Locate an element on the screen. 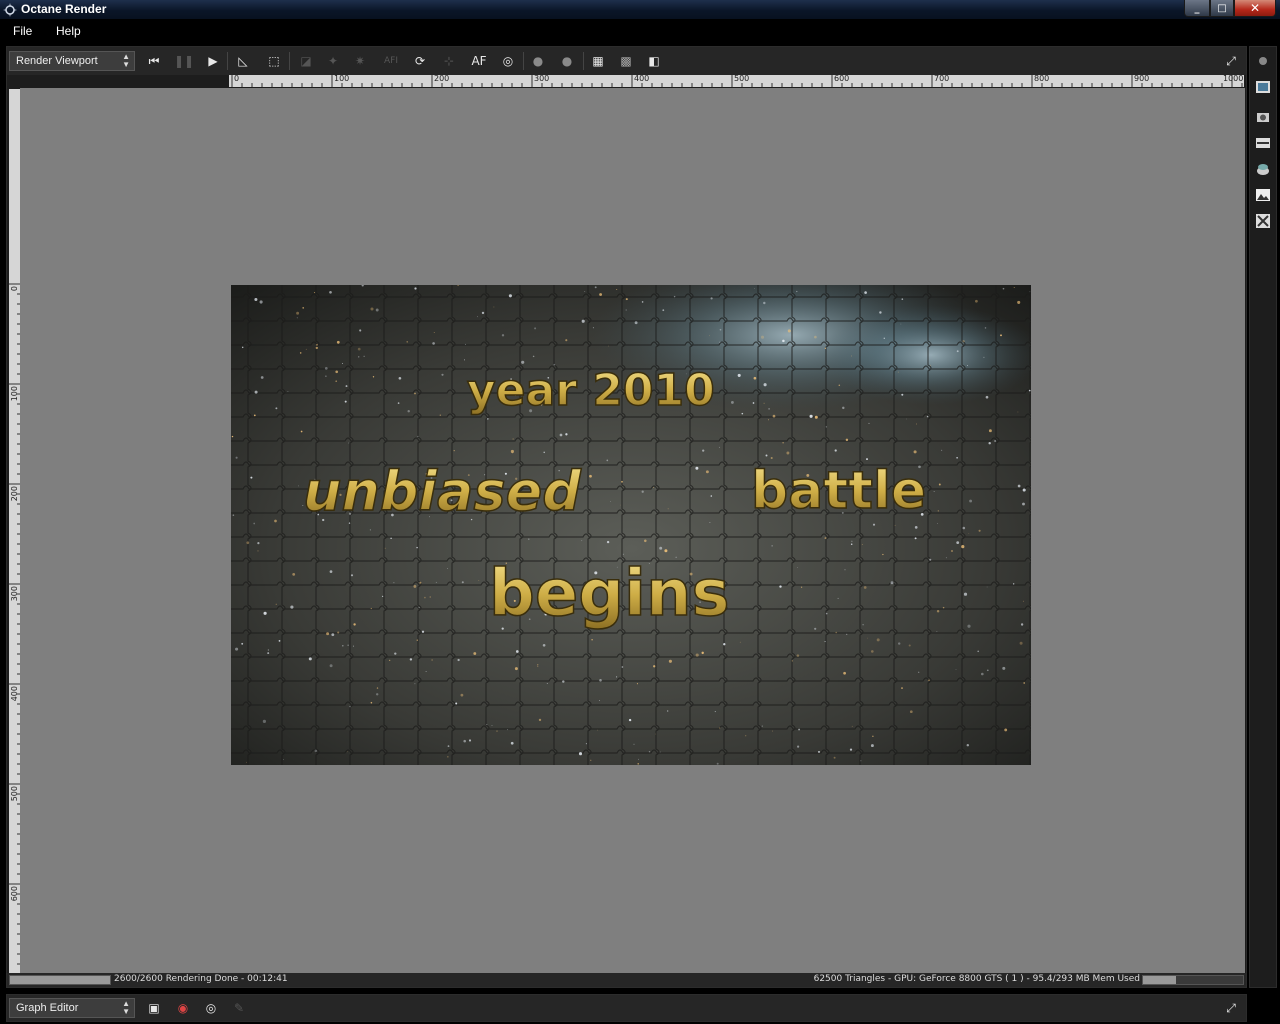 Image resolution: width=1280 pixels, height=1024 pixels. hruler-label: 500 is located at coordinates (742, 79).